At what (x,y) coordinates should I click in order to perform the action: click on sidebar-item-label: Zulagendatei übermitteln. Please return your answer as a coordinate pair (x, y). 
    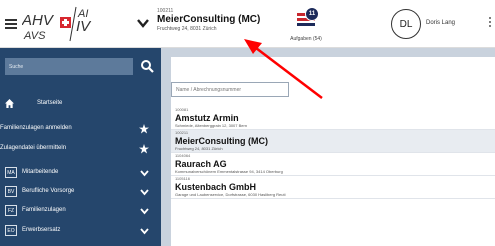
    Looking at the image, I should click on (33, 148).